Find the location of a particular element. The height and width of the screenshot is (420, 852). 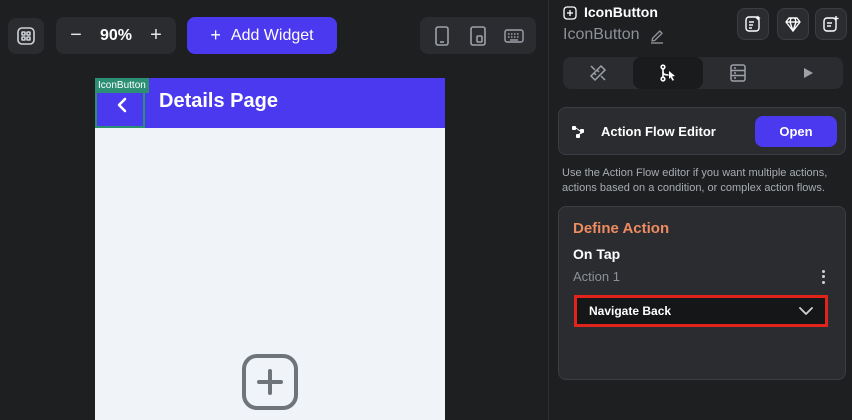

chevron-left-icon is located at coordinates (122, 105).